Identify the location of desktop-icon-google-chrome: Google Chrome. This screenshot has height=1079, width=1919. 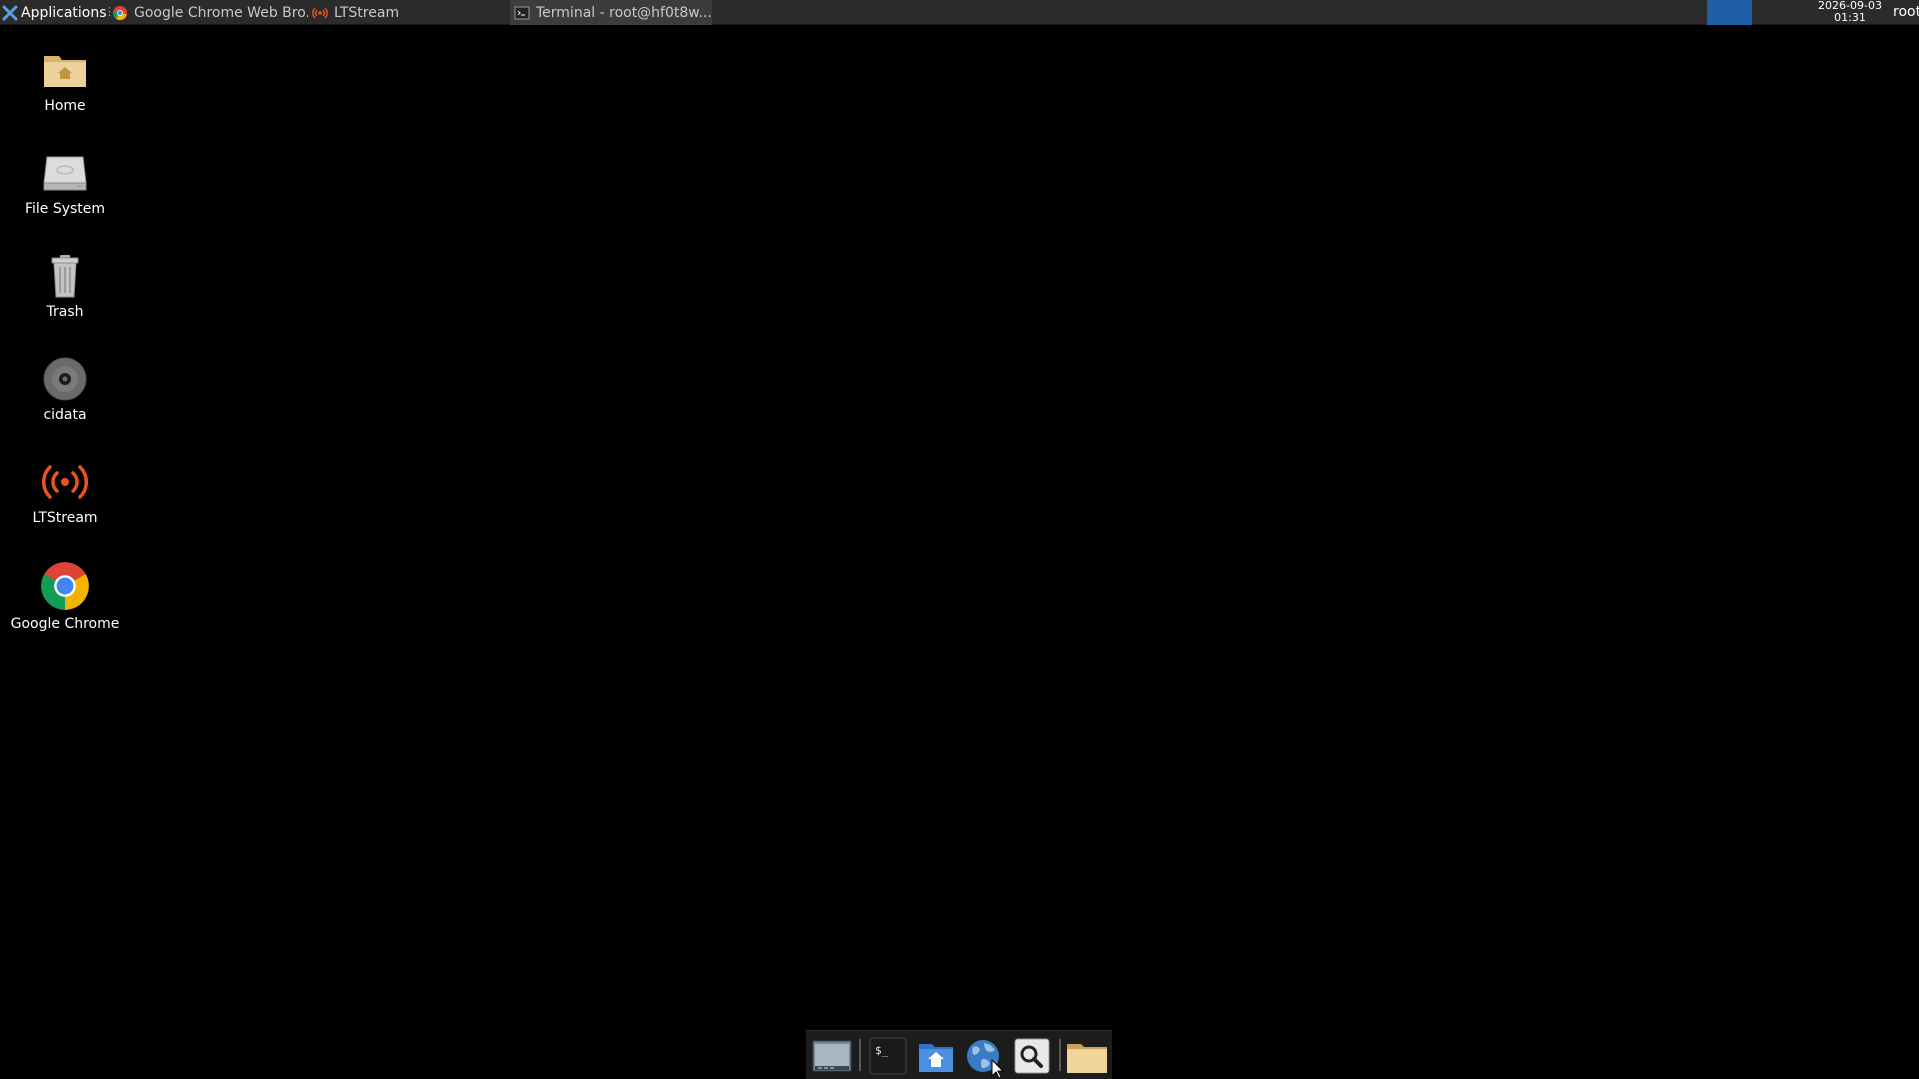
(65, 596).